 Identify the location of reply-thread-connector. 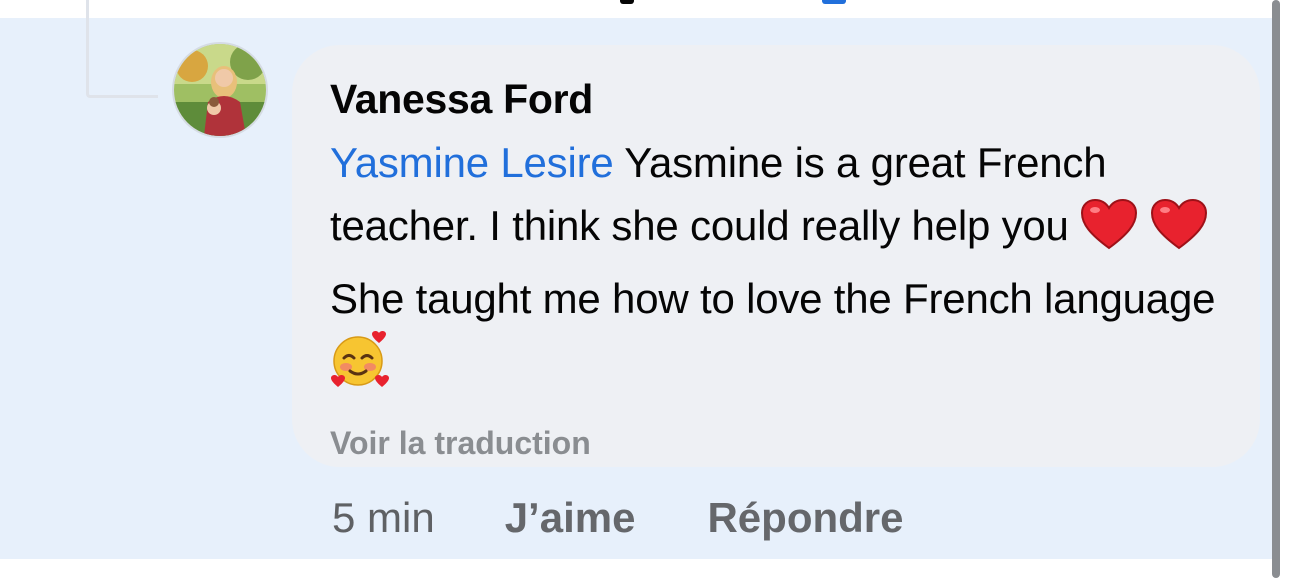
(122, 49).